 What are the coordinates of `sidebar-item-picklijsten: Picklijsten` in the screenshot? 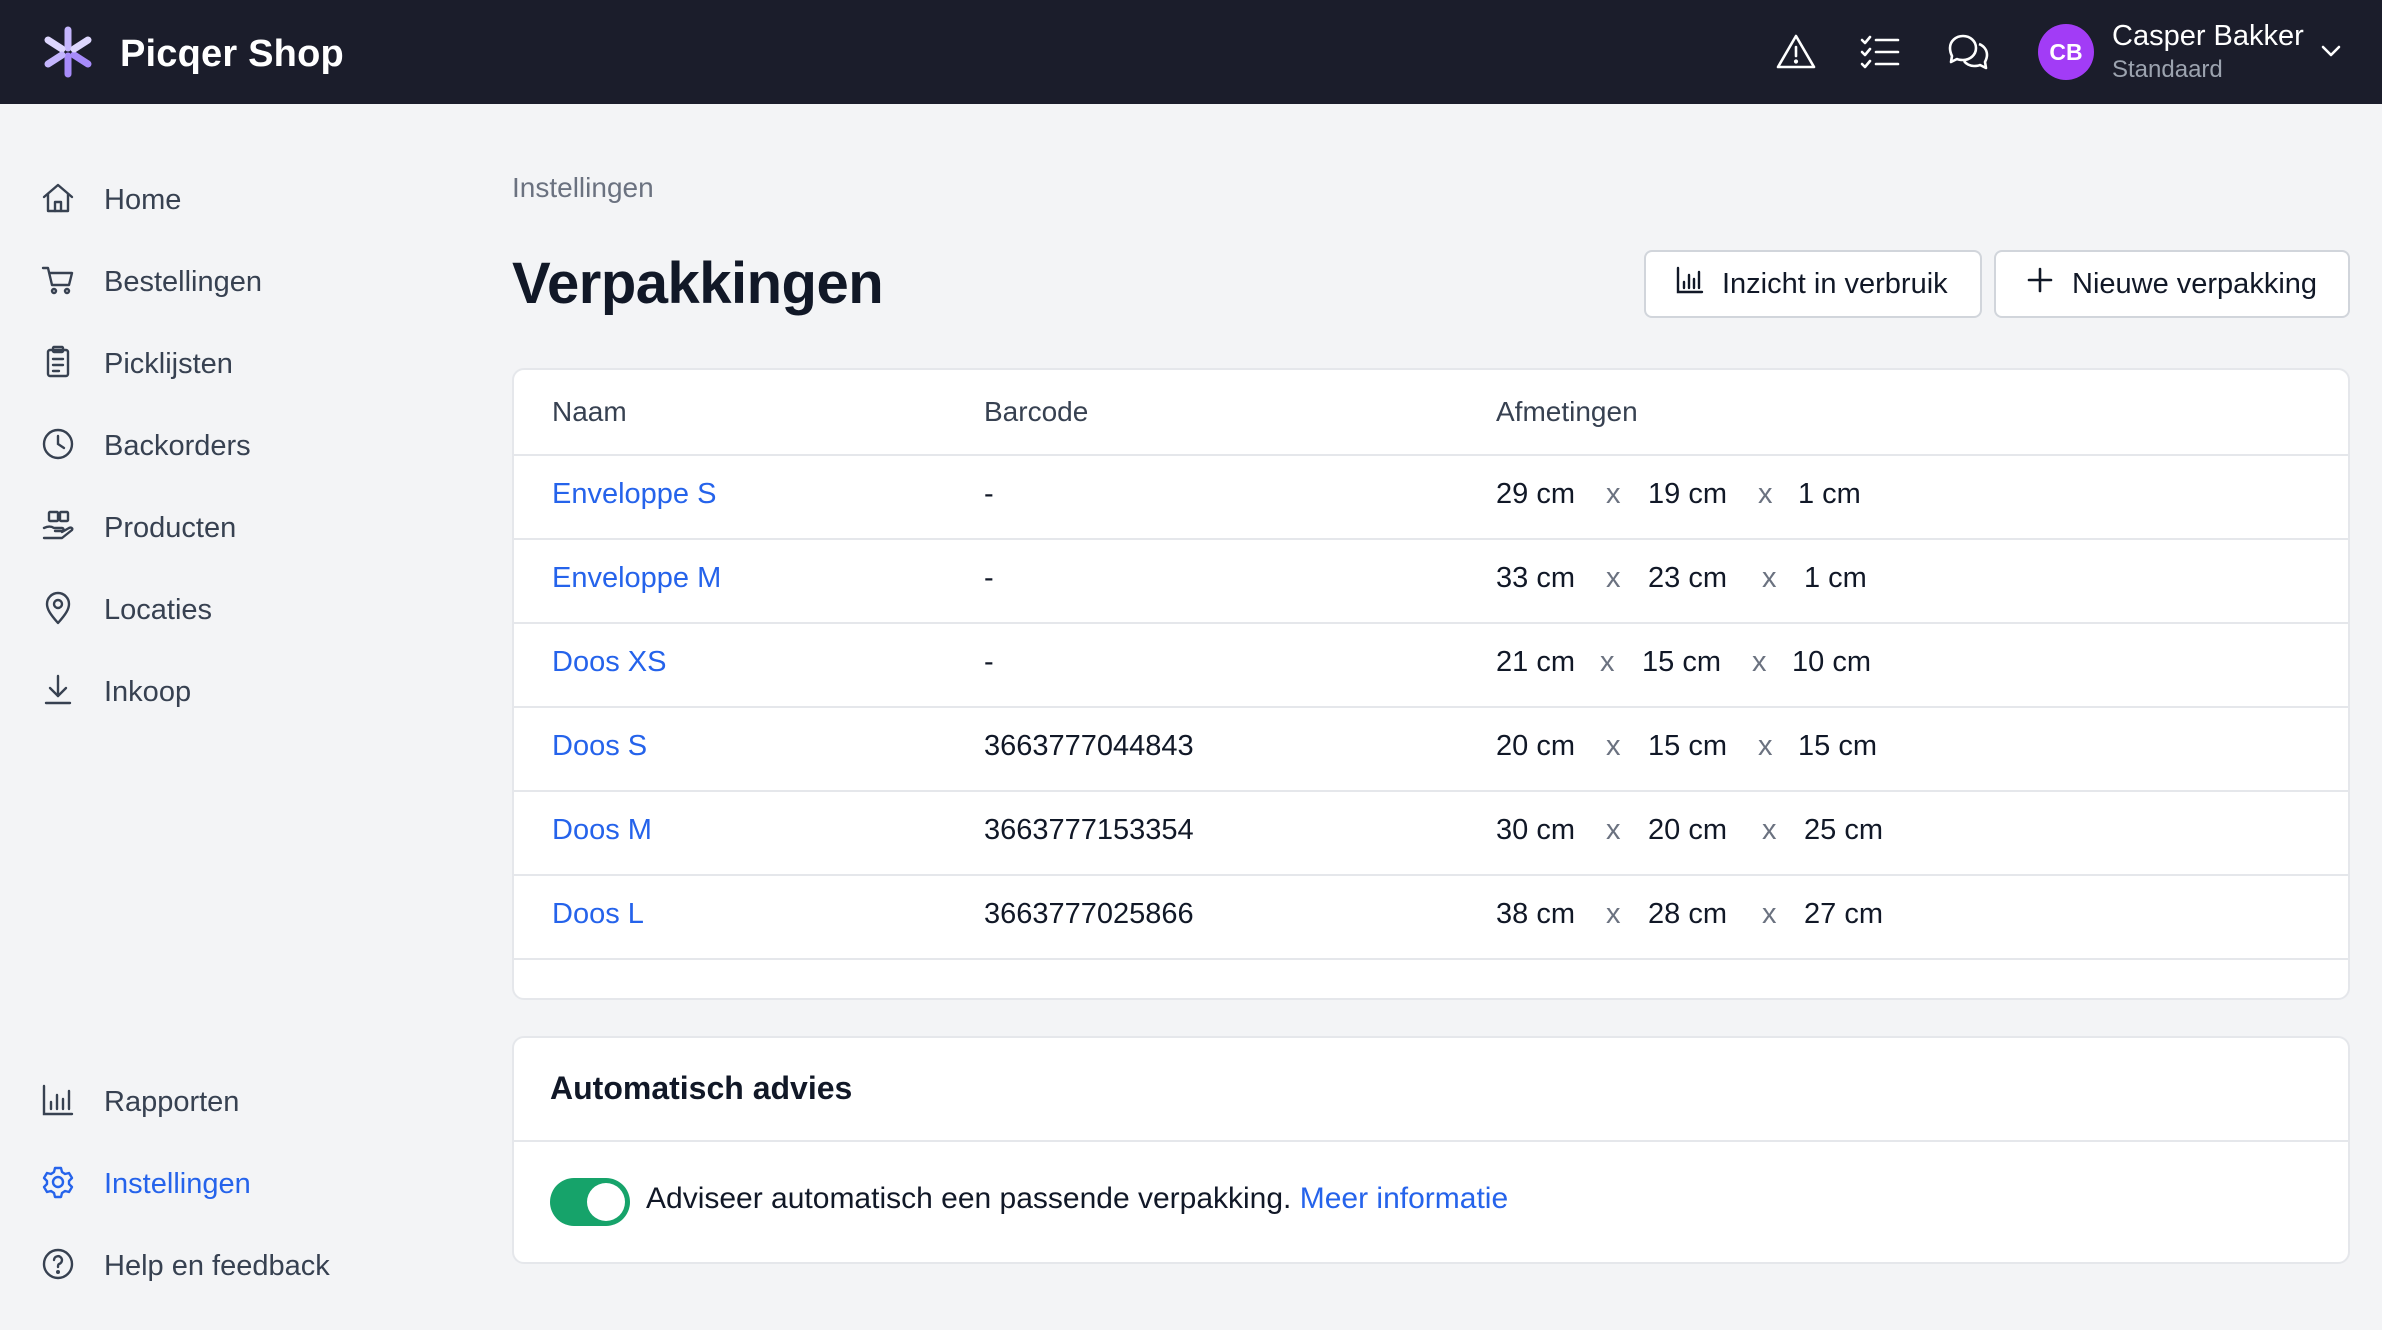 It's located at (136, 364).